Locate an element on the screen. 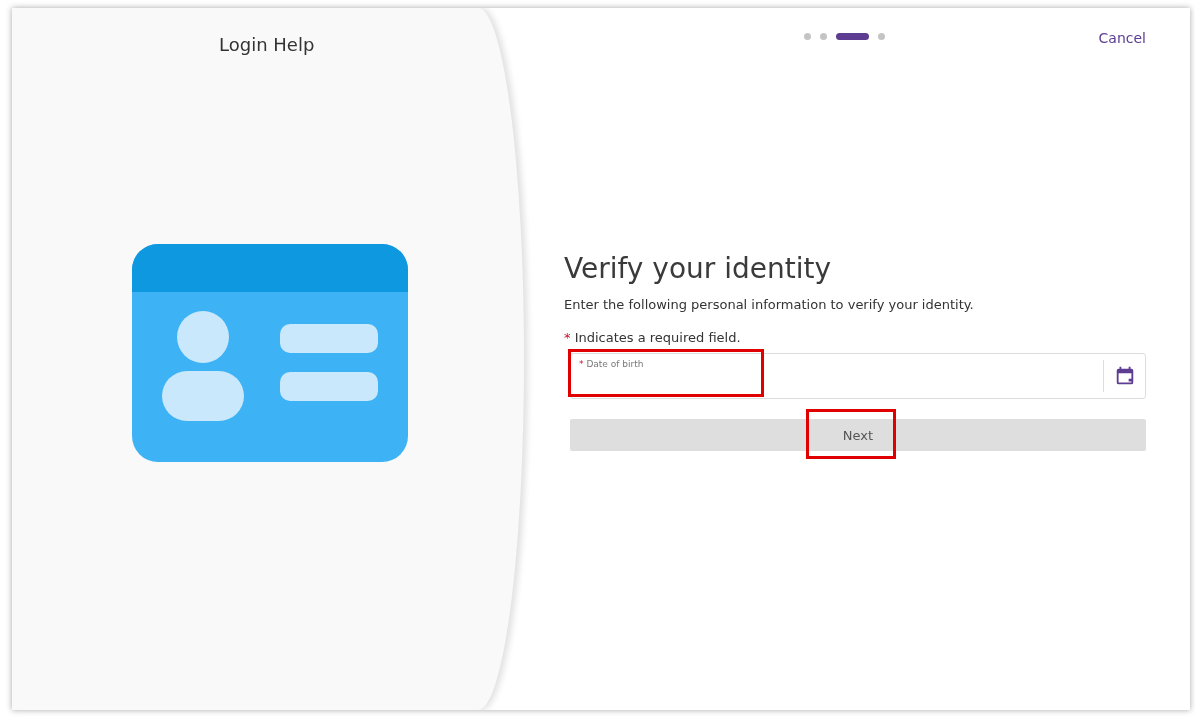 This screenshot has height=719, width=1195. page-title: Login Help is located at coordinates (267, 44).